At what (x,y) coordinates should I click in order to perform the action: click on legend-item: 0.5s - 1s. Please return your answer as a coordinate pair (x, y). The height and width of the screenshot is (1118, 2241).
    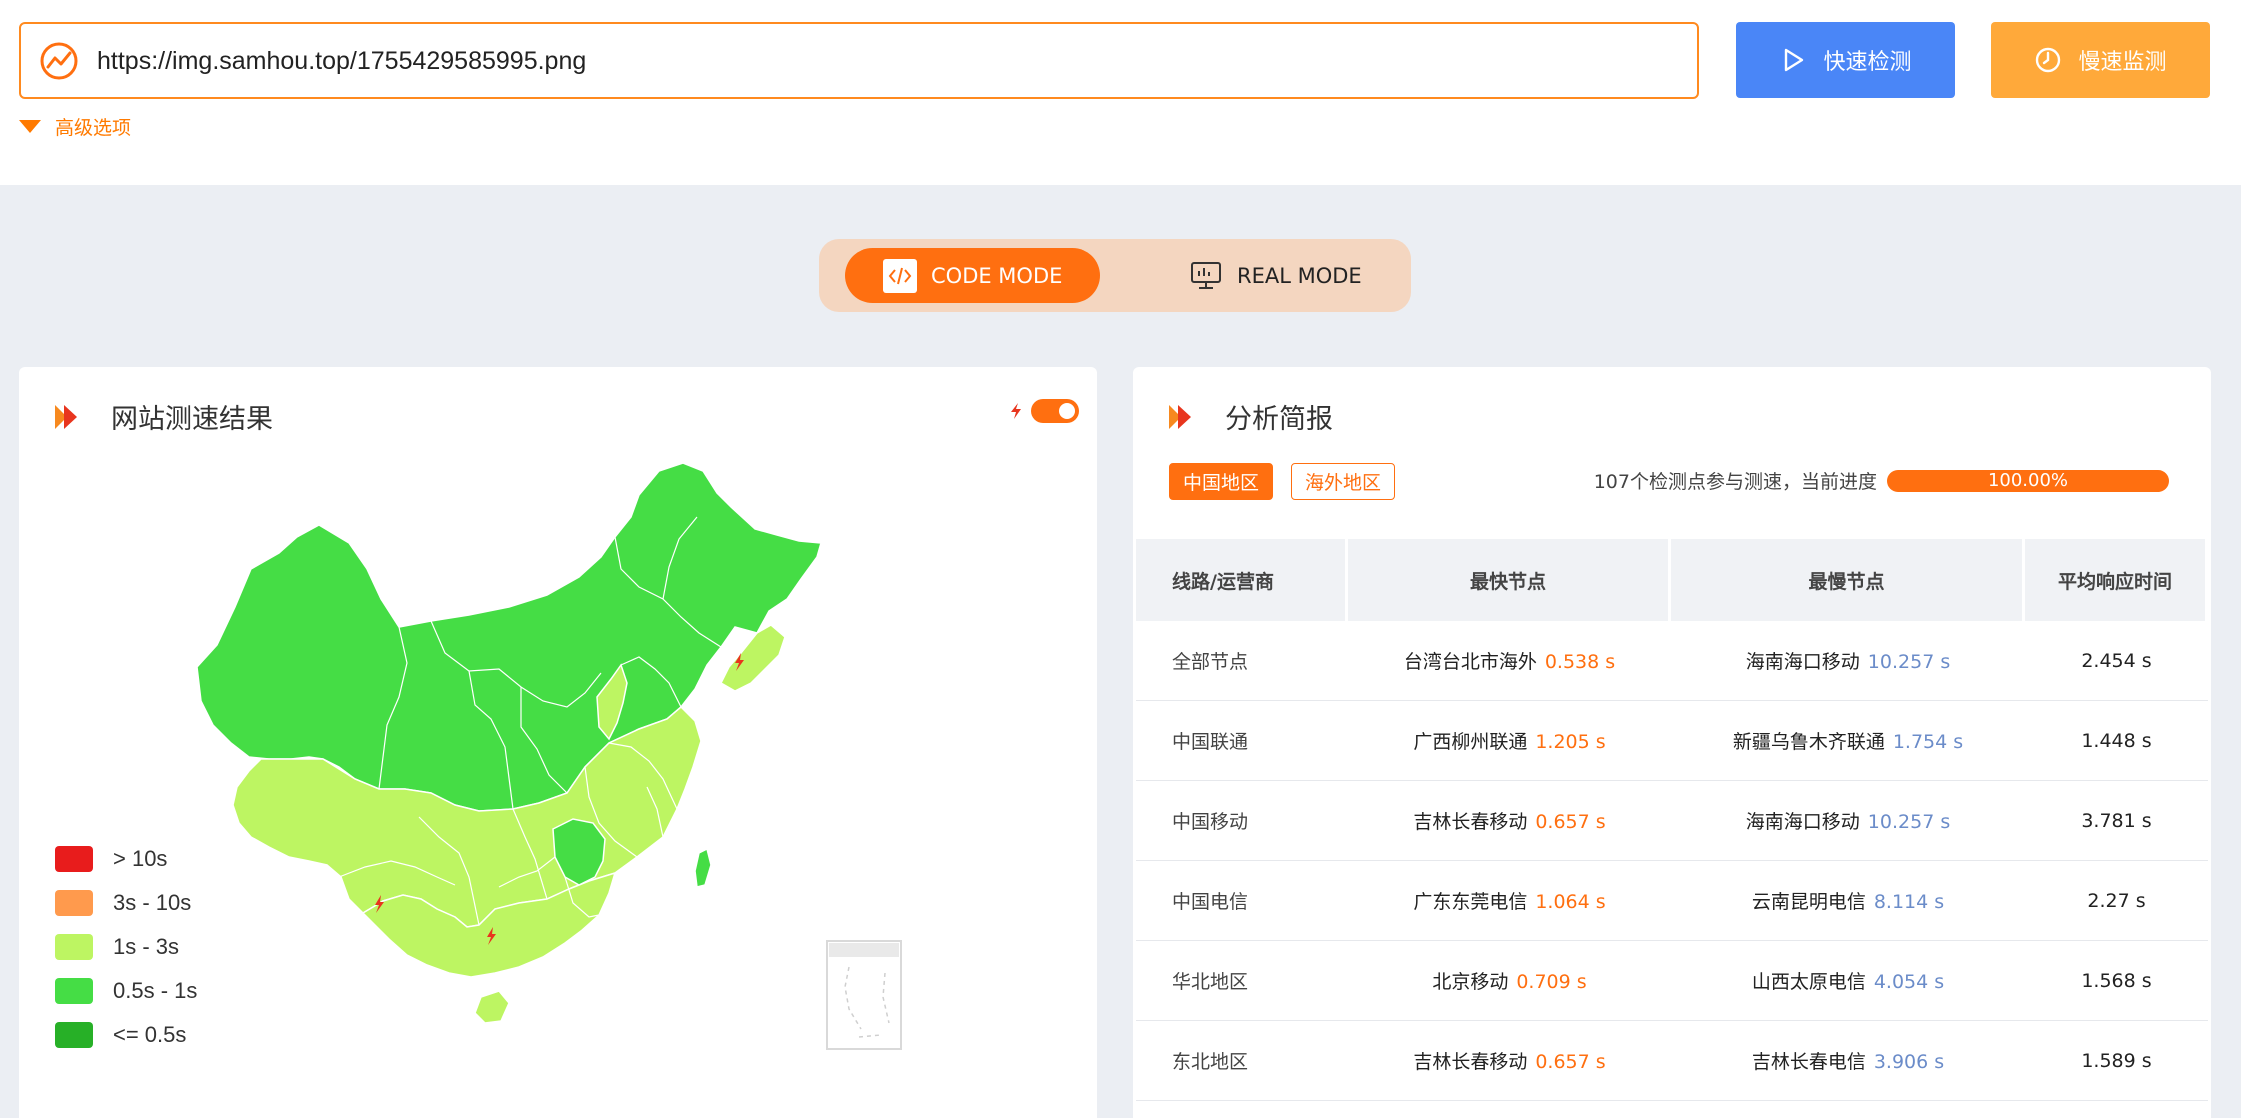
    Looking at the image, I should click on (126, 991).